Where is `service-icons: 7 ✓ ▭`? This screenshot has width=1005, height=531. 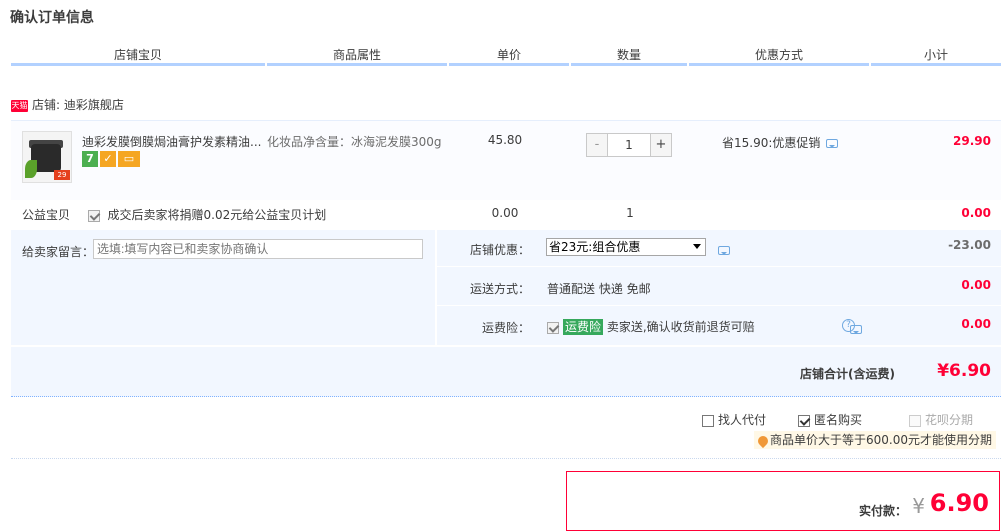
service-icons: 7 ✓ ▭ is located at coordinates (112, 160).